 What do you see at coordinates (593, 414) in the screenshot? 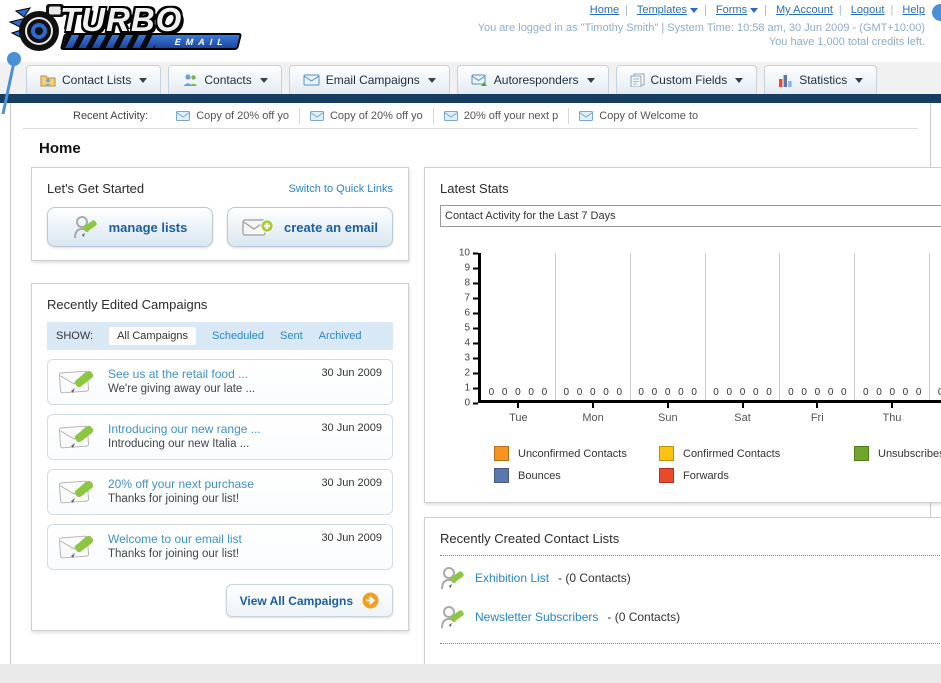
I see `chart-x-label: Mon` at bounding box center [593, 414].